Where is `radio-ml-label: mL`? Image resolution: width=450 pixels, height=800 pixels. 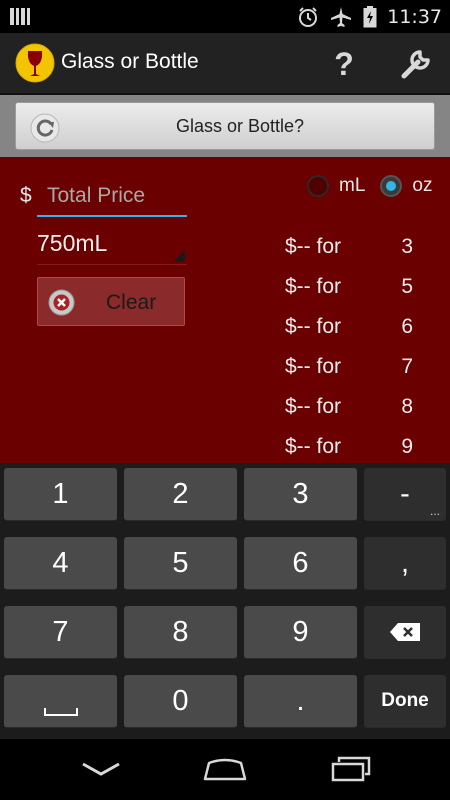
radio-ml-label: mL is located at coordinates (352, 185).